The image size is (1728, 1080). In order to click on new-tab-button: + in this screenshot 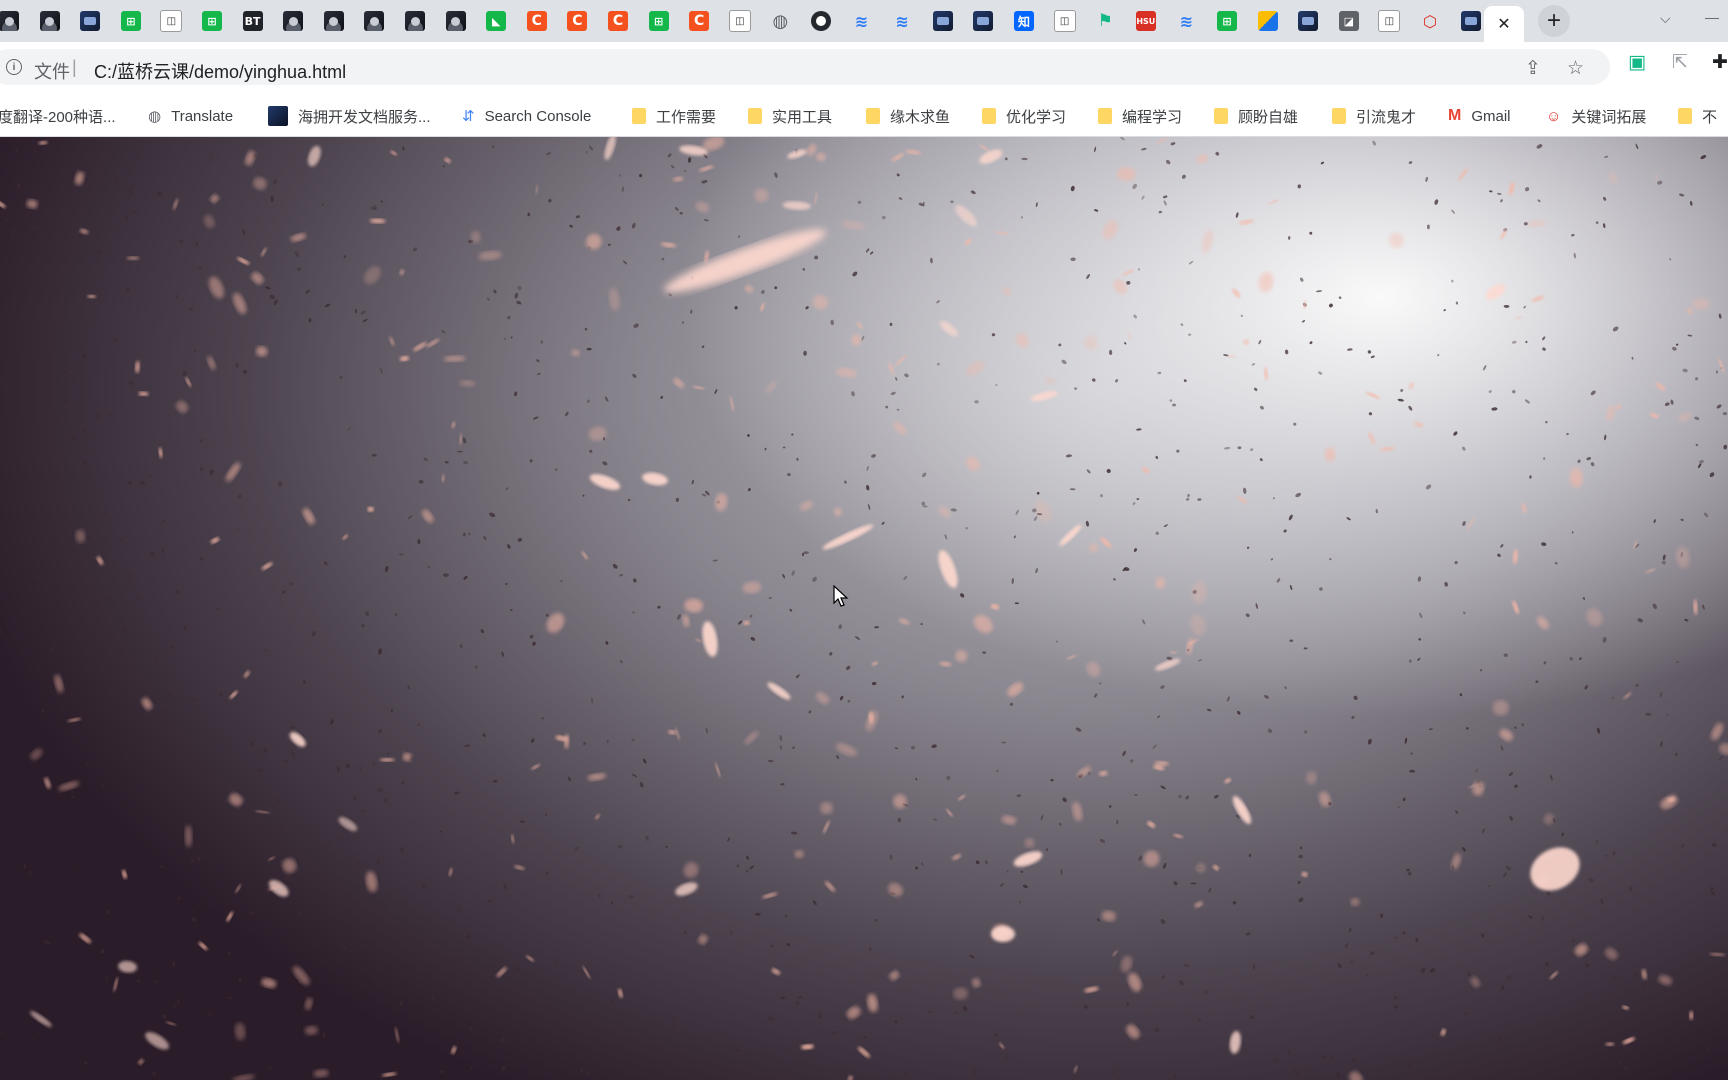, I will do `click(1554, 21)`.